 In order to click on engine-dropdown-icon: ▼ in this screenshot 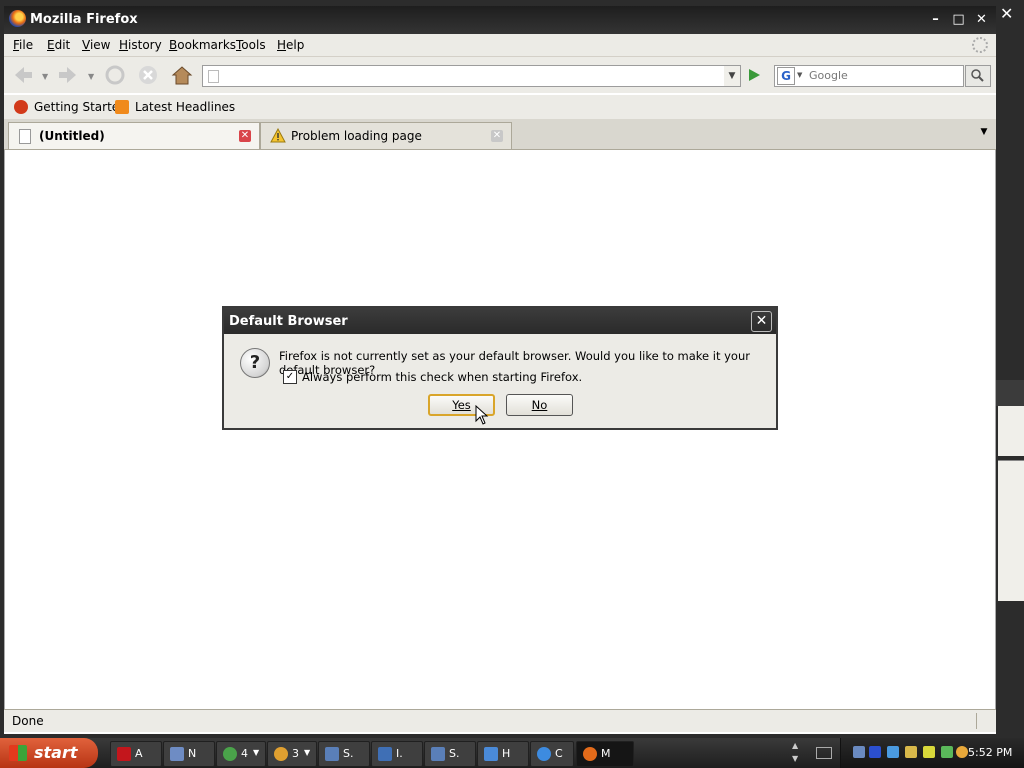, I will do `click(799, 75)`.